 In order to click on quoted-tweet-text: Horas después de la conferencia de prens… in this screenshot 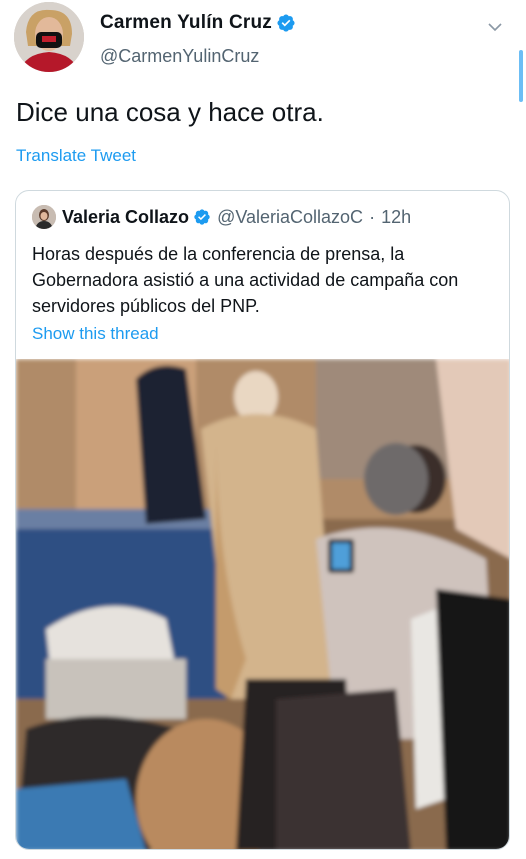, I will do `click(245, 280)`.